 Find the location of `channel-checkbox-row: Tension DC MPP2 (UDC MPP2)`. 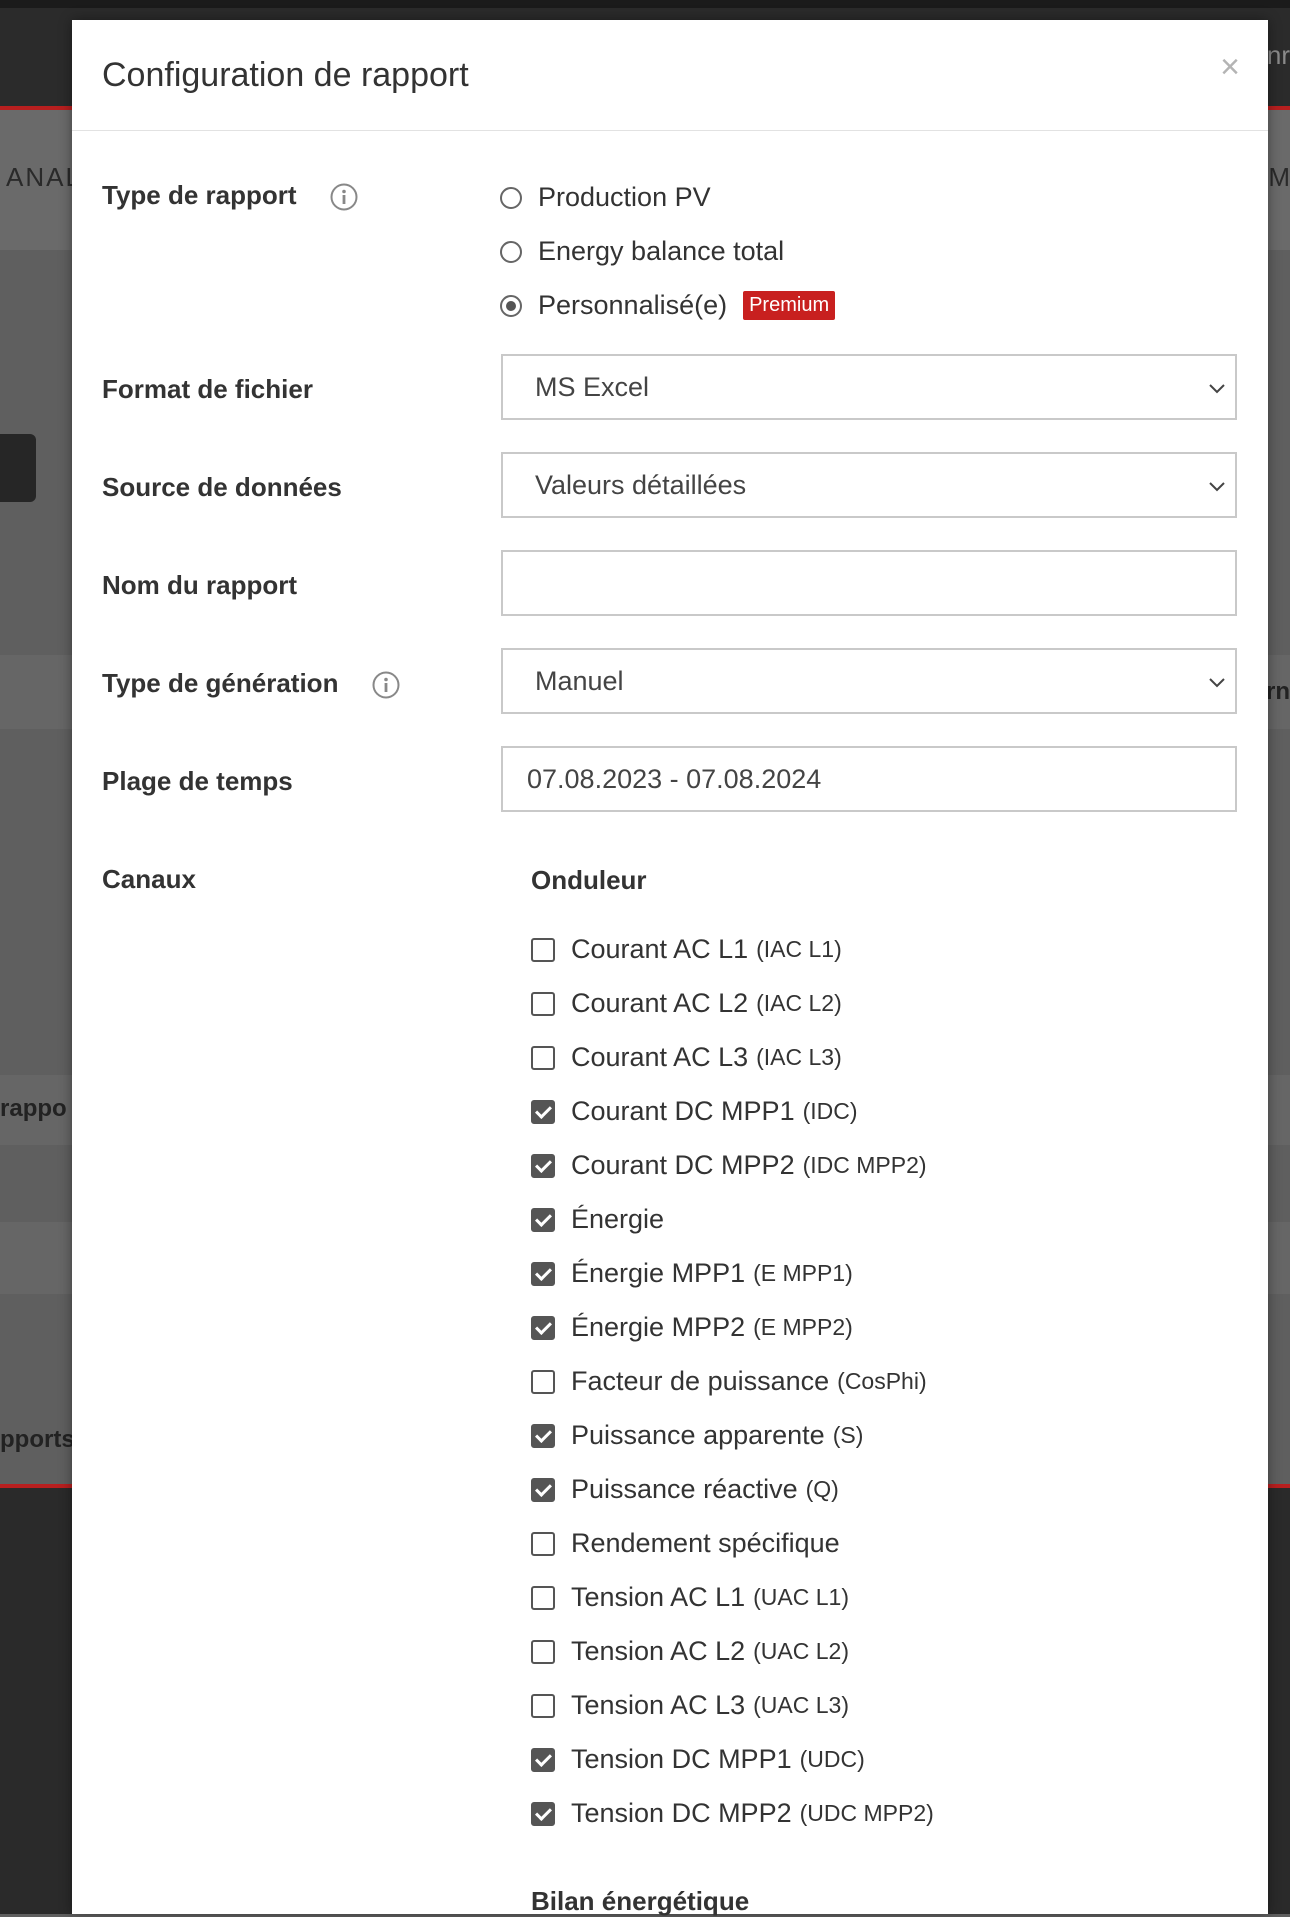

channel-checkbox-row: Tension DC MPP2 (UDC MPP2) is located at coordinates (732, 1813).